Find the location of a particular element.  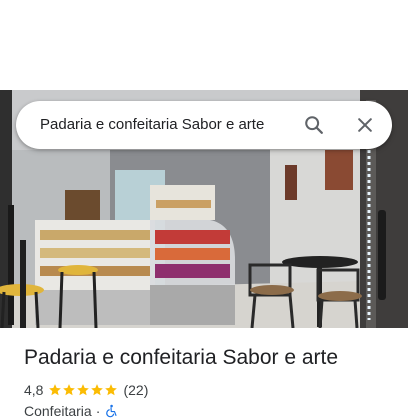

search-input: Padaria e confeitaria Sabor e arte is located at coordinates (152, 125).